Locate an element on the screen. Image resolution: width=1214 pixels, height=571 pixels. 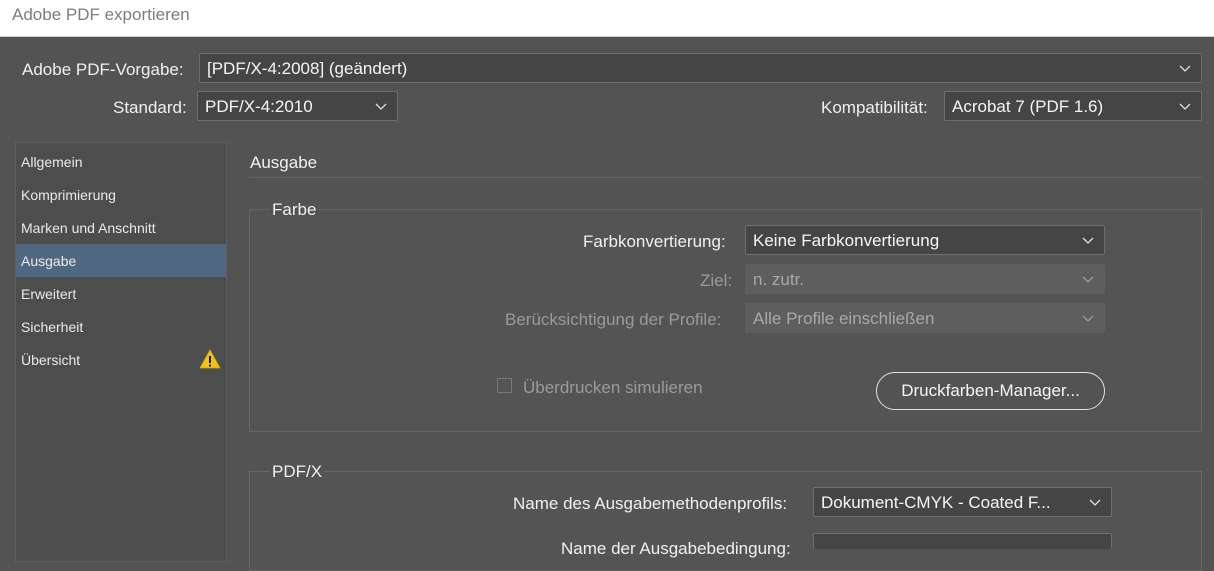
sidebar-item-label: Ausgabe is located at coordinates (49, 261).